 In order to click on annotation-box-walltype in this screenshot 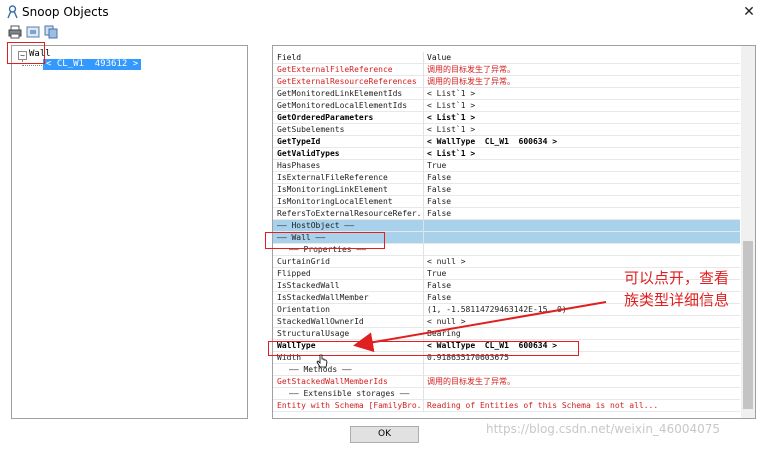, I will do `click(423, 348)`.